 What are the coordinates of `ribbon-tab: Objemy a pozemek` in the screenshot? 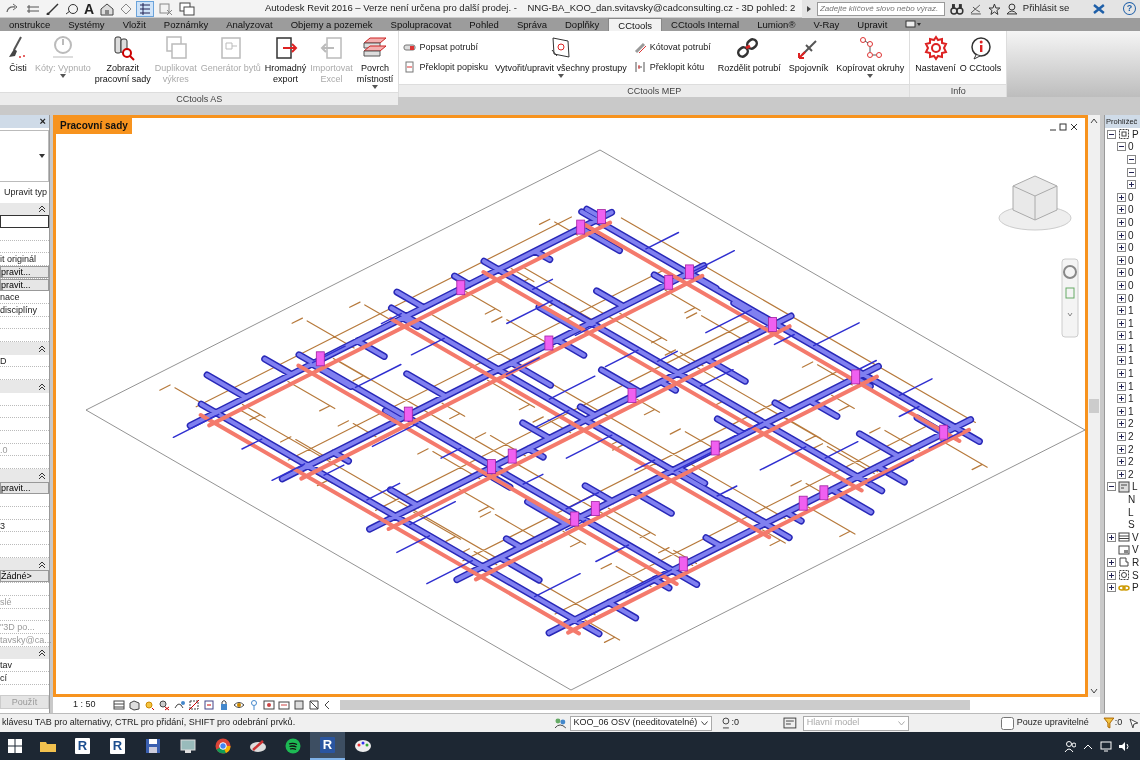 It's located at (331, 24).